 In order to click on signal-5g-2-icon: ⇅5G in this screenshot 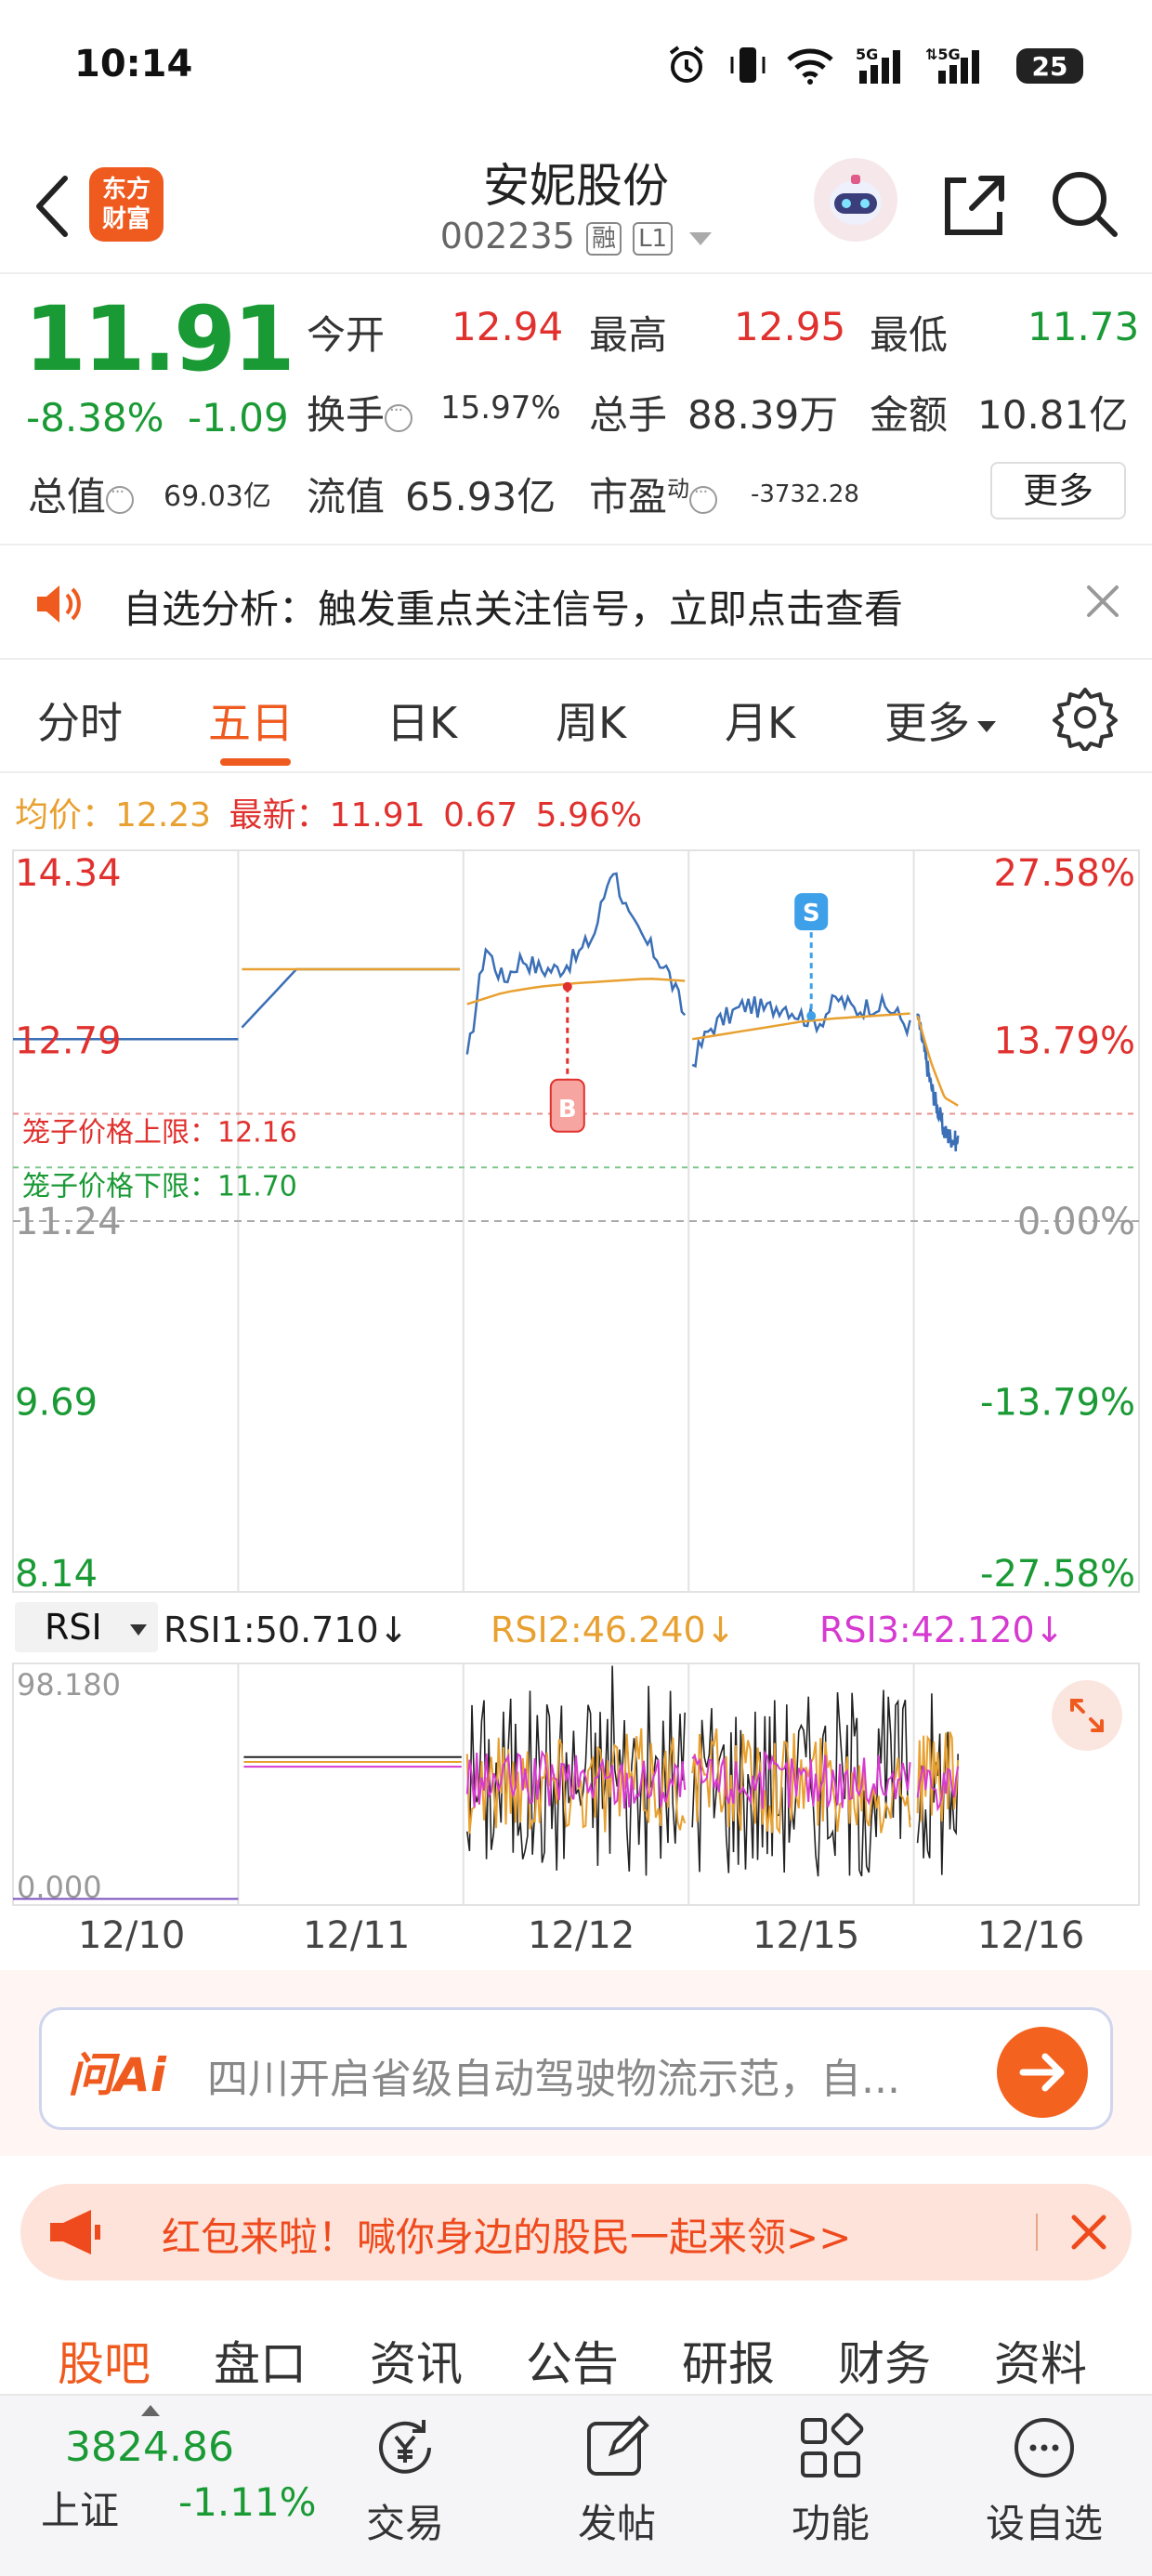, I will do `click(962, 65)`.